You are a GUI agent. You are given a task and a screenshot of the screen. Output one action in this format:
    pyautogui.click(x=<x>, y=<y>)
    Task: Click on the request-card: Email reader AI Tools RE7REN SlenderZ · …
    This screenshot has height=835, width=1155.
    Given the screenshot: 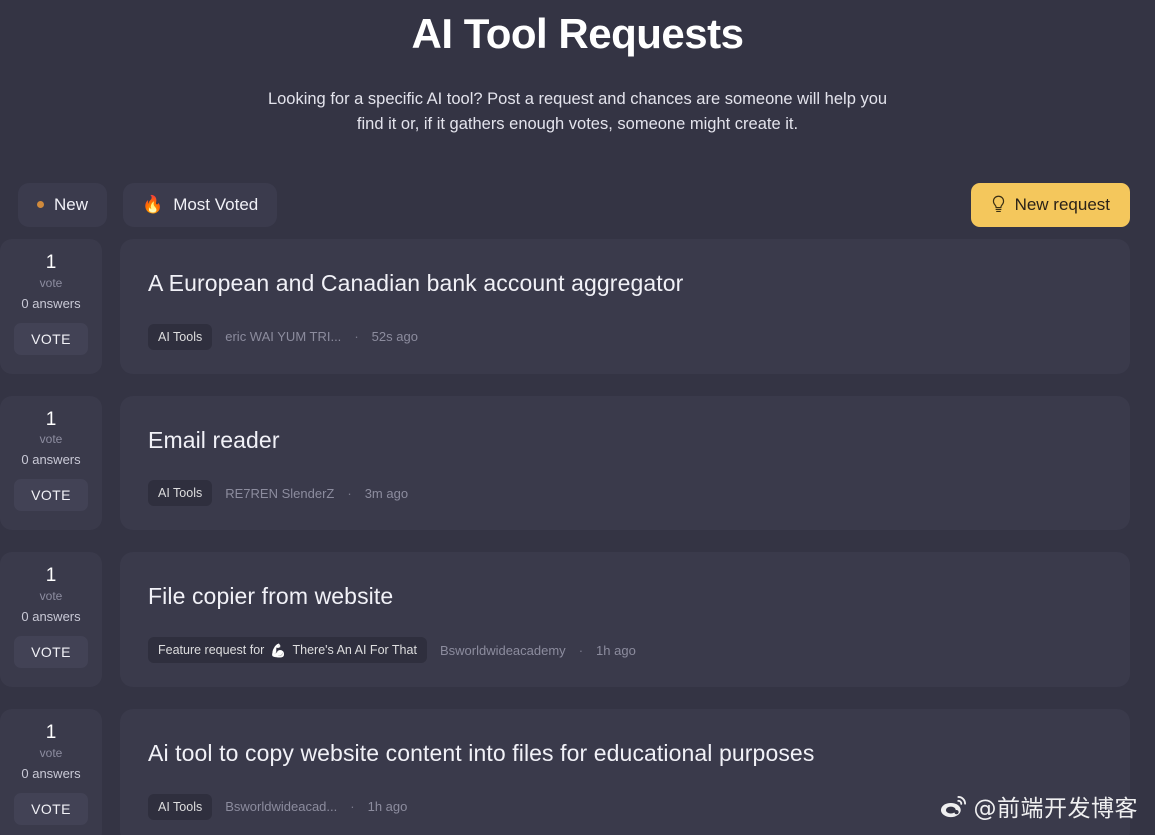 What is the action you would take?
    pyautogui.click(x=625, y=463)
    